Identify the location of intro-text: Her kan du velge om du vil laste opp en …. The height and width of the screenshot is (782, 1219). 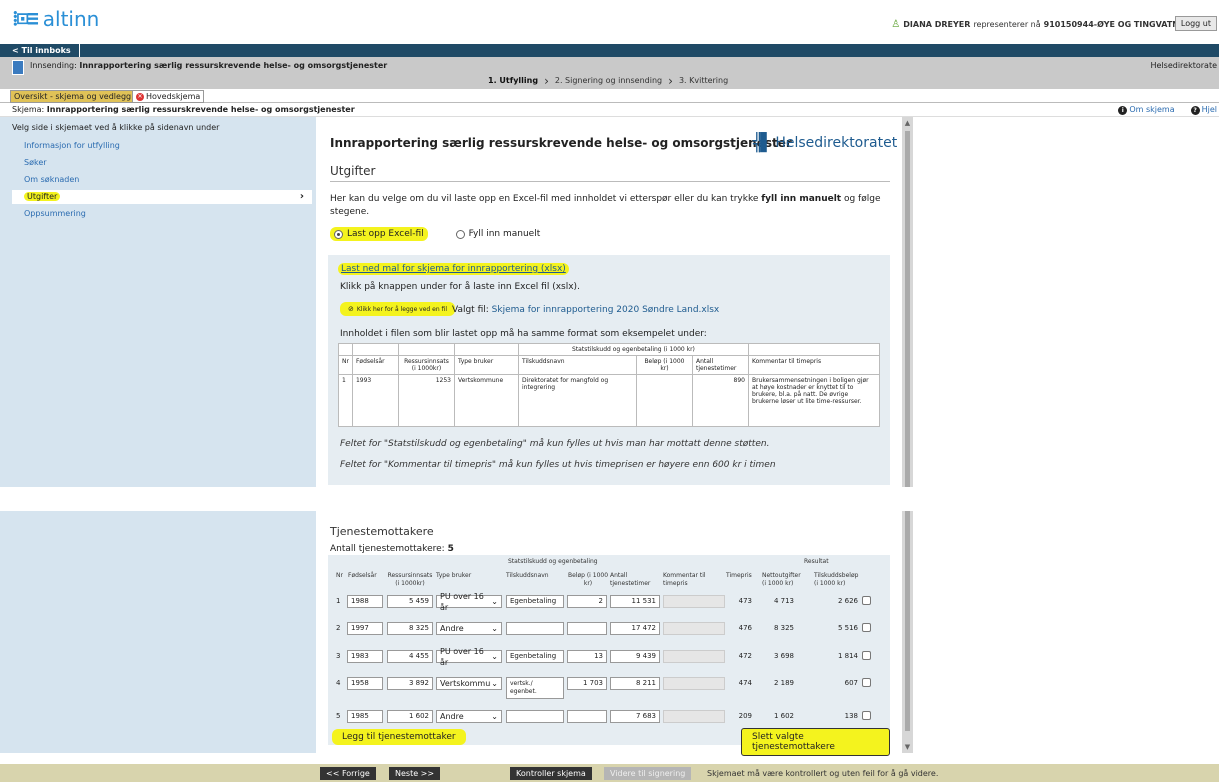
(610, 206).